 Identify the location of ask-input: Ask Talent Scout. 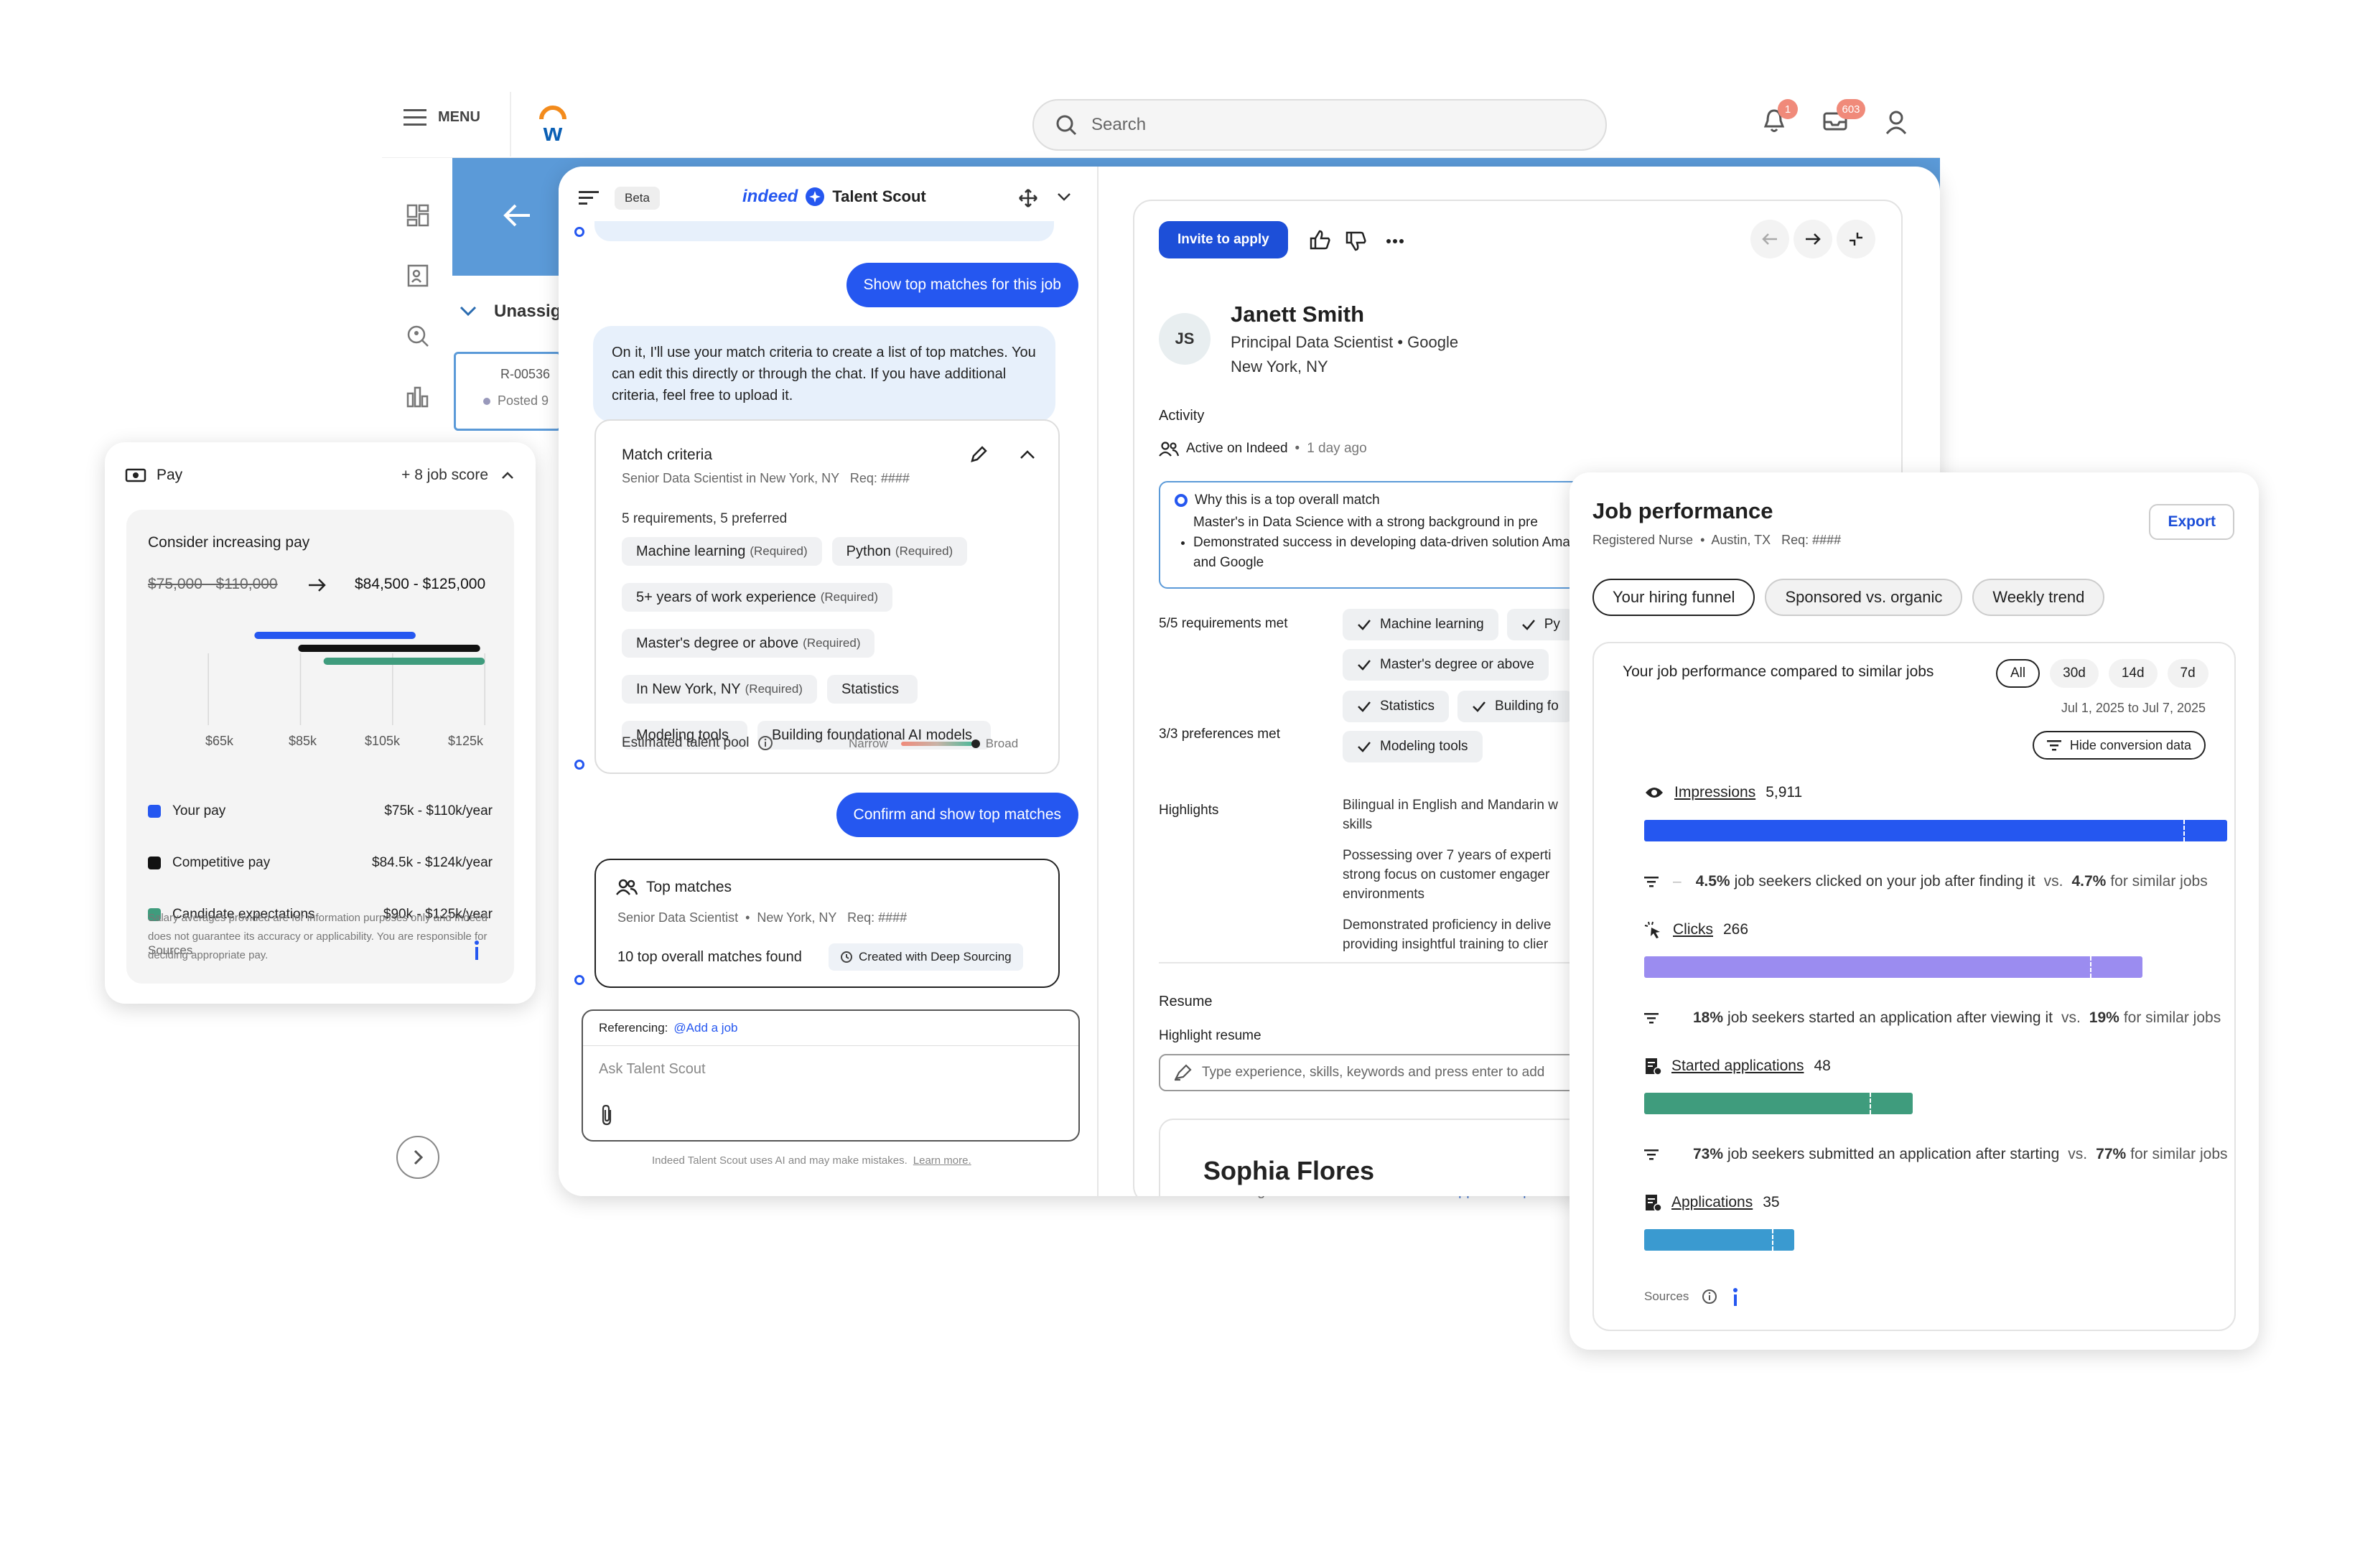
(828, 1069).